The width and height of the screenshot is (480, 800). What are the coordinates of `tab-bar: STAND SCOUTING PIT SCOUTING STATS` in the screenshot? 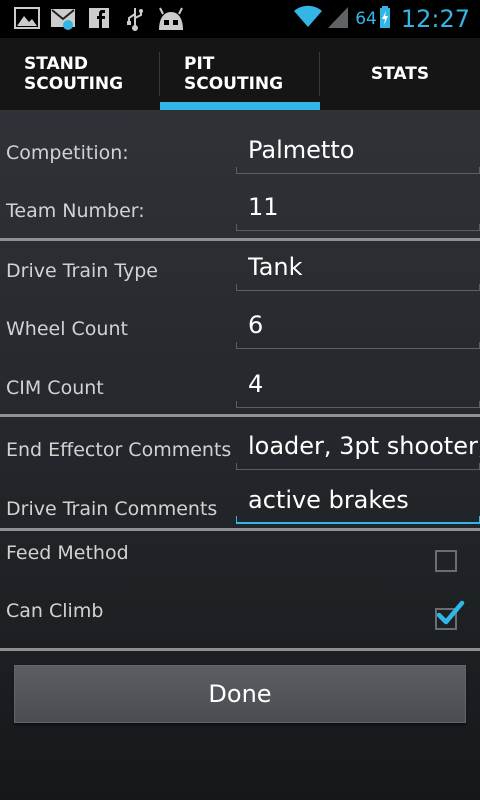 It's located at (240, 74).